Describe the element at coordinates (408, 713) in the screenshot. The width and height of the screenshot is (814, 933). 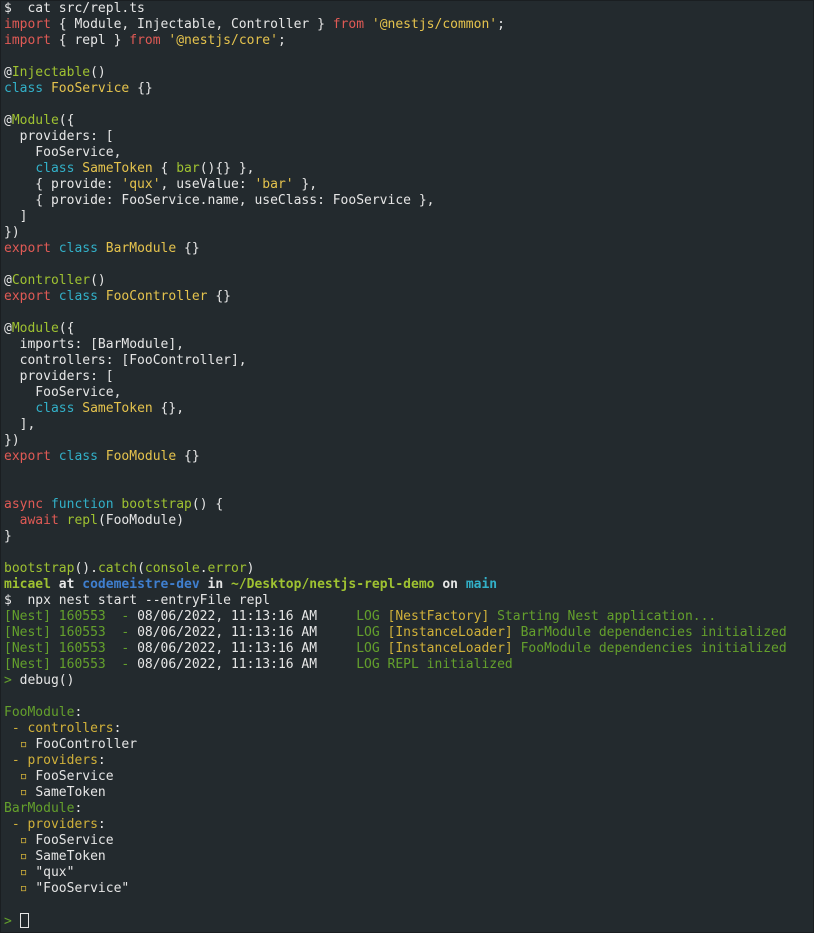
I see `debug-module-heading: FooModule:` at that location.